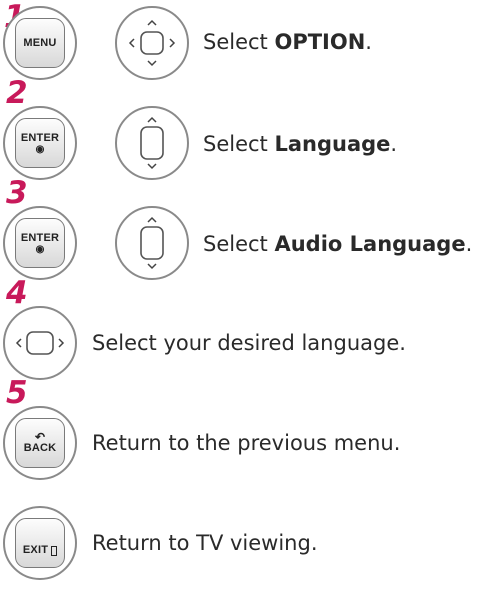  I want to click on step-1: 1 MENU Select OPTION., so click(251, 45).